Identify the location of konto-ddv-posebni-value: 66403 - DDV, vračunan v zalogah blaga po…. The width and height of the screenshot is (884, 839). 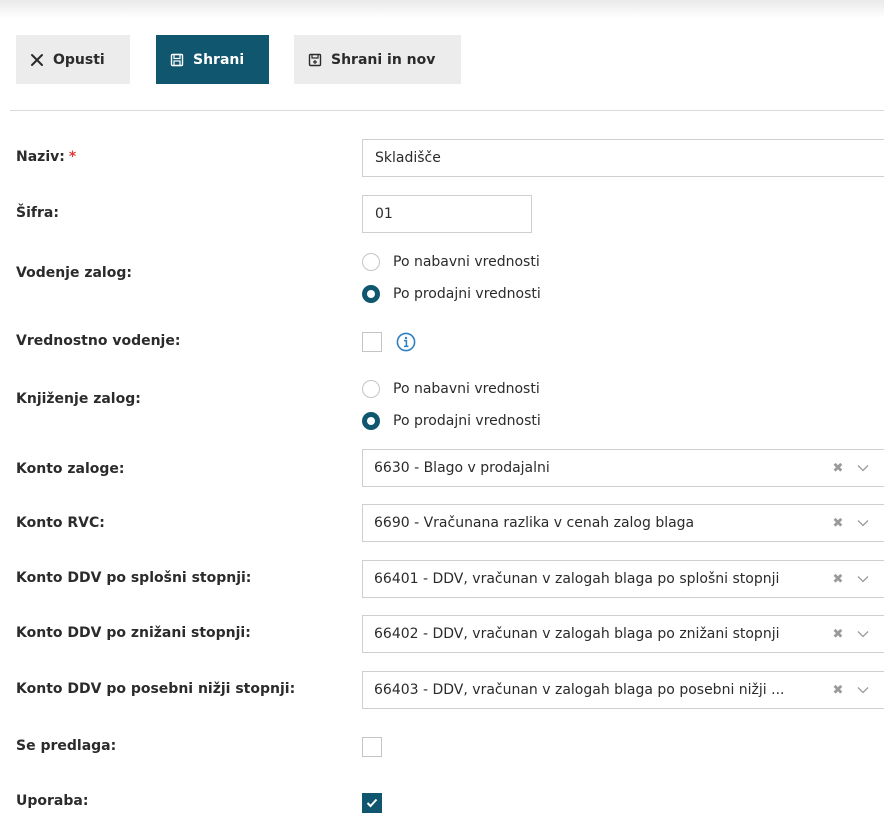
(579, 690).